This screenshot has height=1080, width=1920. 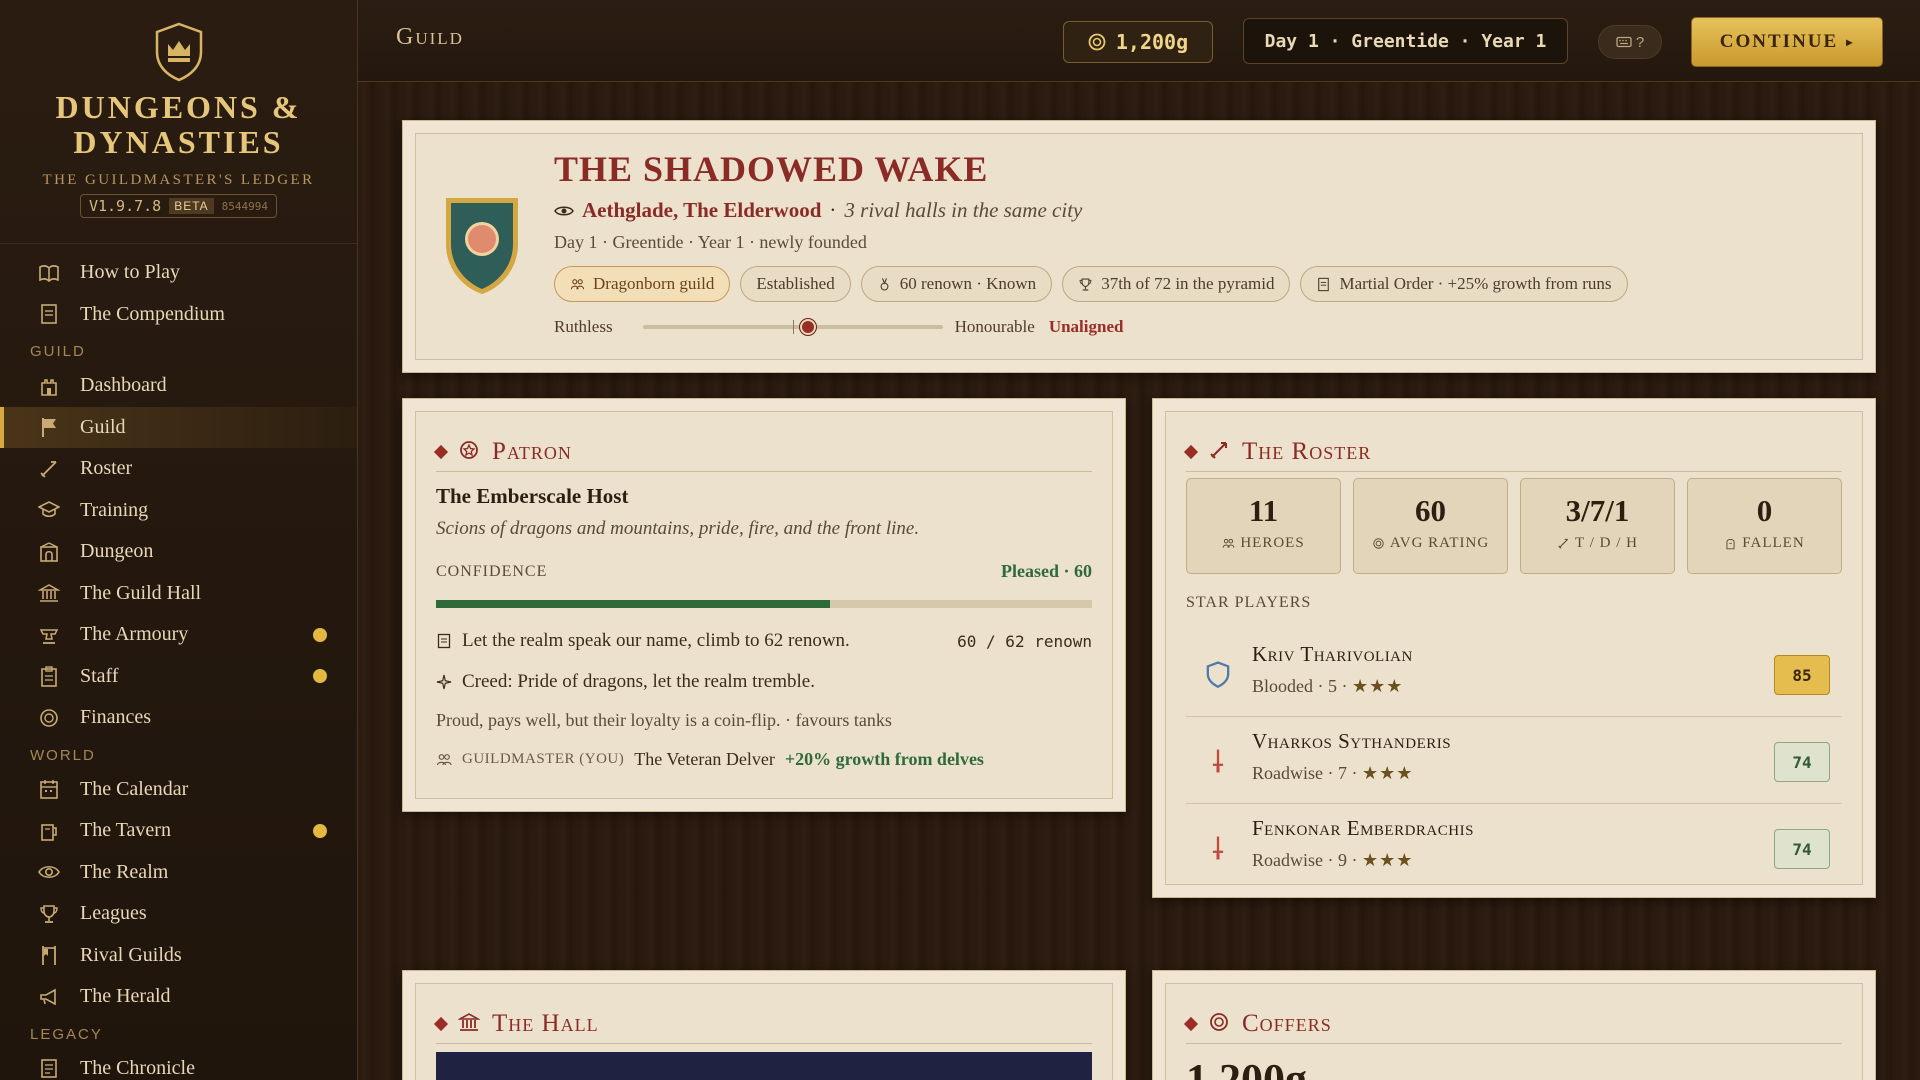 I want to click on target-icon, so click(x=1378, y=543).